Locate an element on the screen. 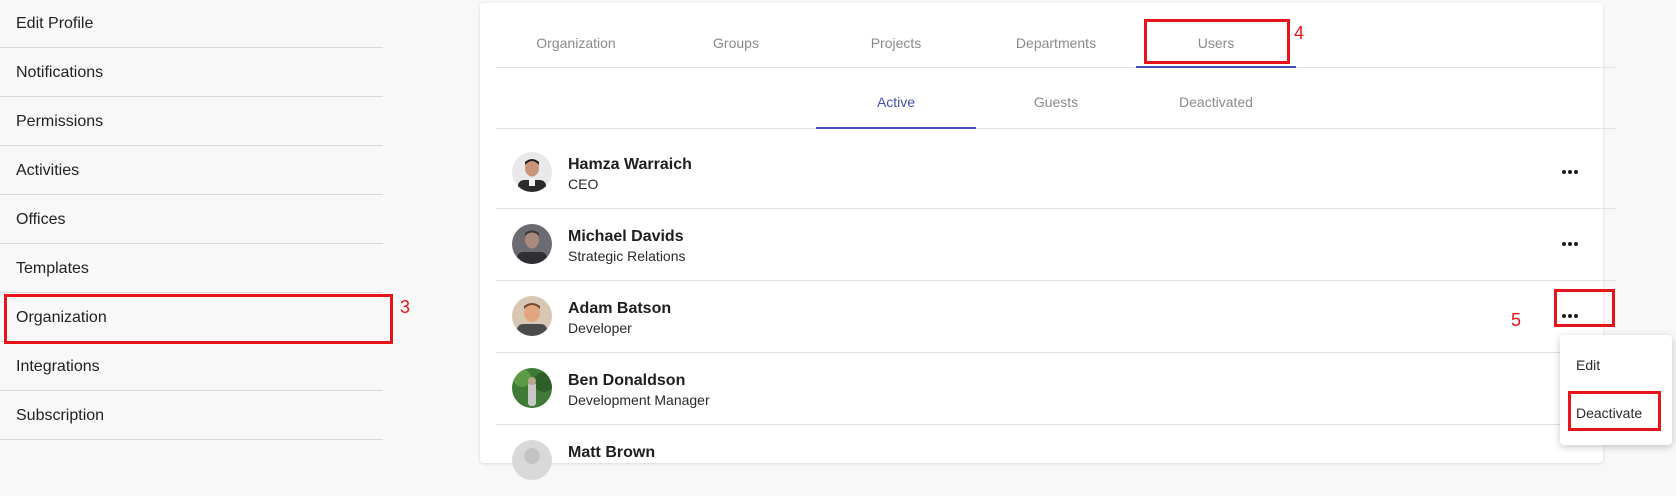  sidebar-item-offices: Offices is located at coordinates (191, 220).